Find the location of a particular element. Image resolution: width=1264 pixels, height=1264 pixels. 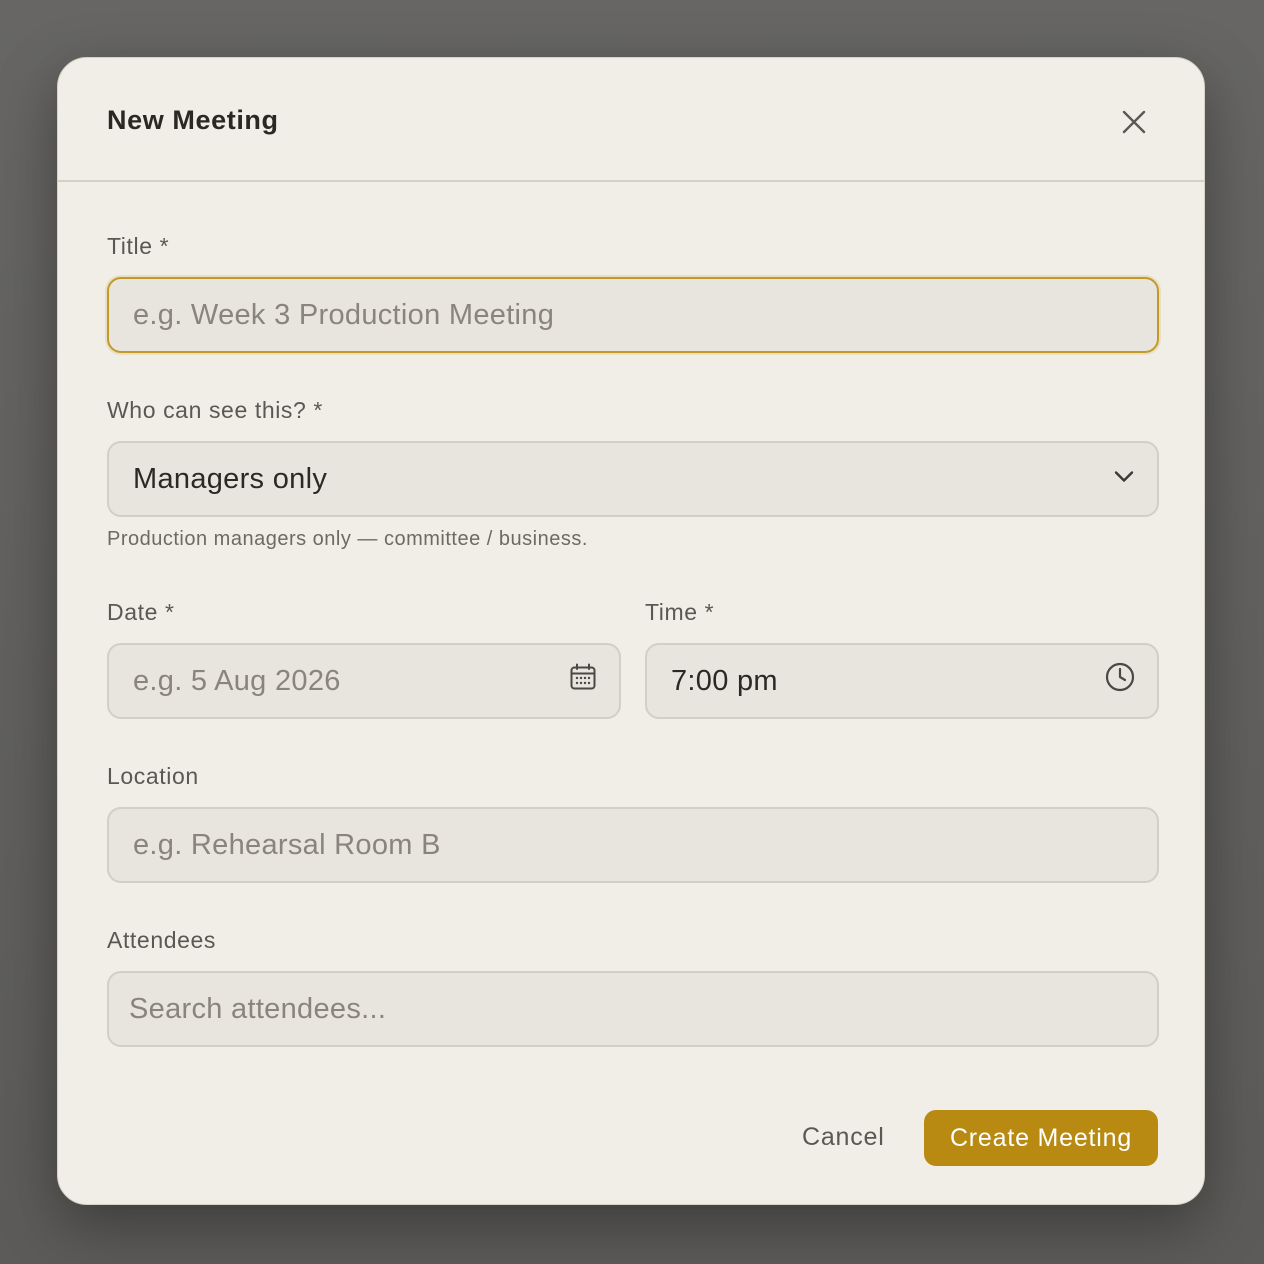

create-meeting-button: Create Meeting is located at coordinates (1041, 1138).